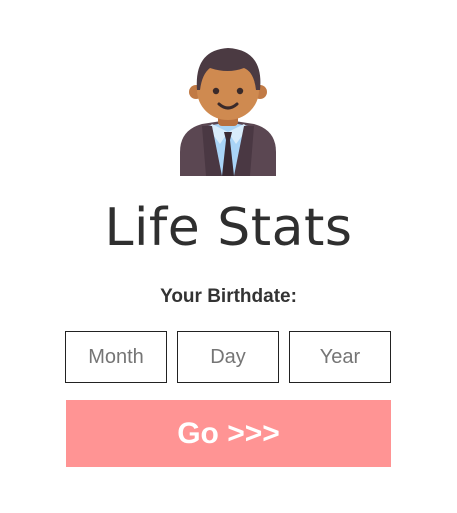  I want to click on year-input, so click(340, 357).